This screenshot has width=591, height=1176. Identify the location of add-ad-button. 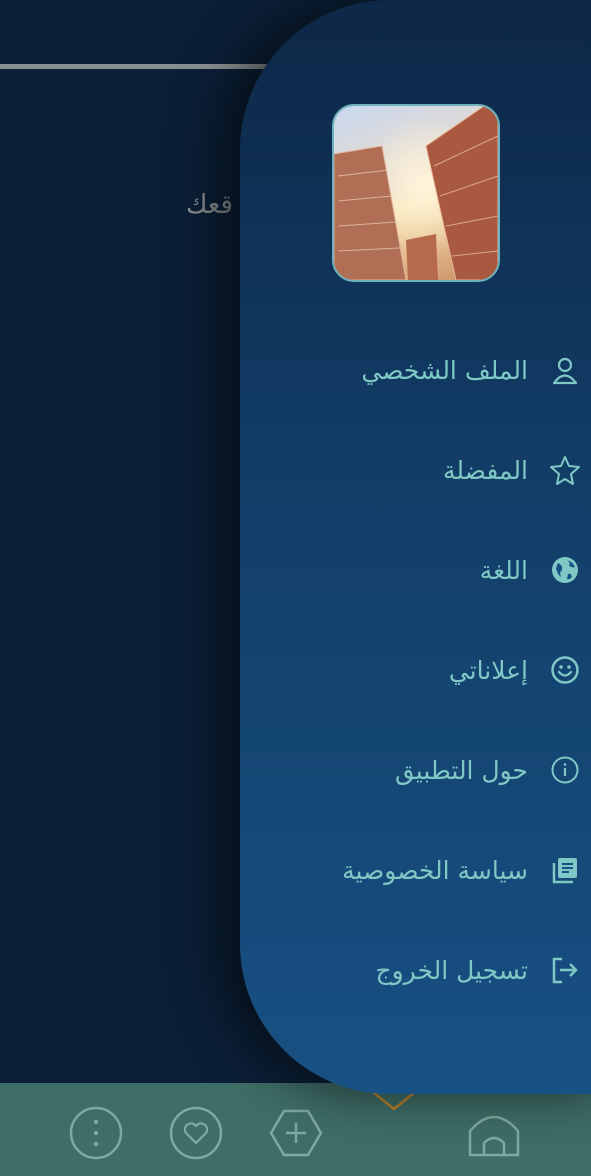
(296, 1133).